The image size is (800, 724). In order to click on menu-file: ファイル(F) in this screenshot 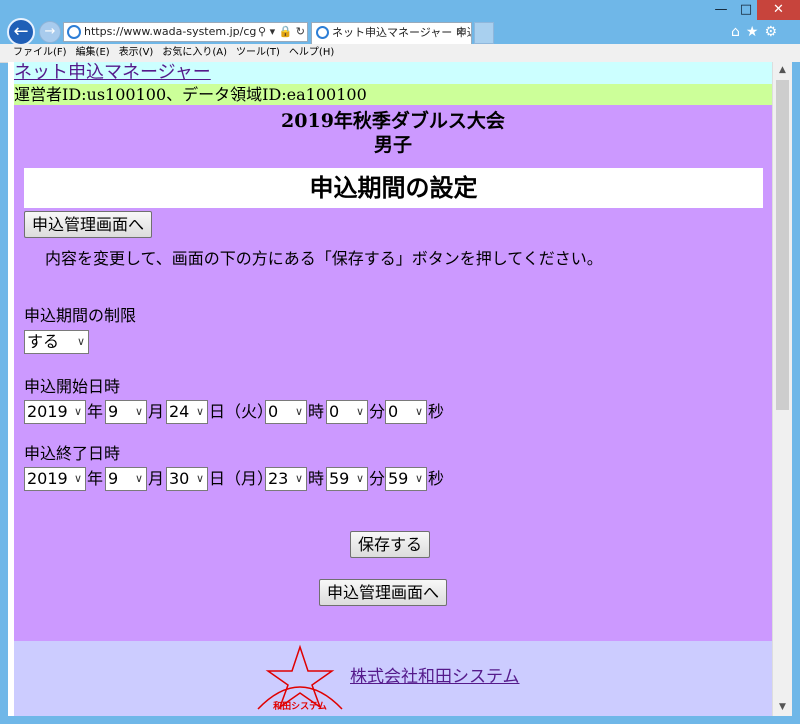, I will do `click(40, 52)`.